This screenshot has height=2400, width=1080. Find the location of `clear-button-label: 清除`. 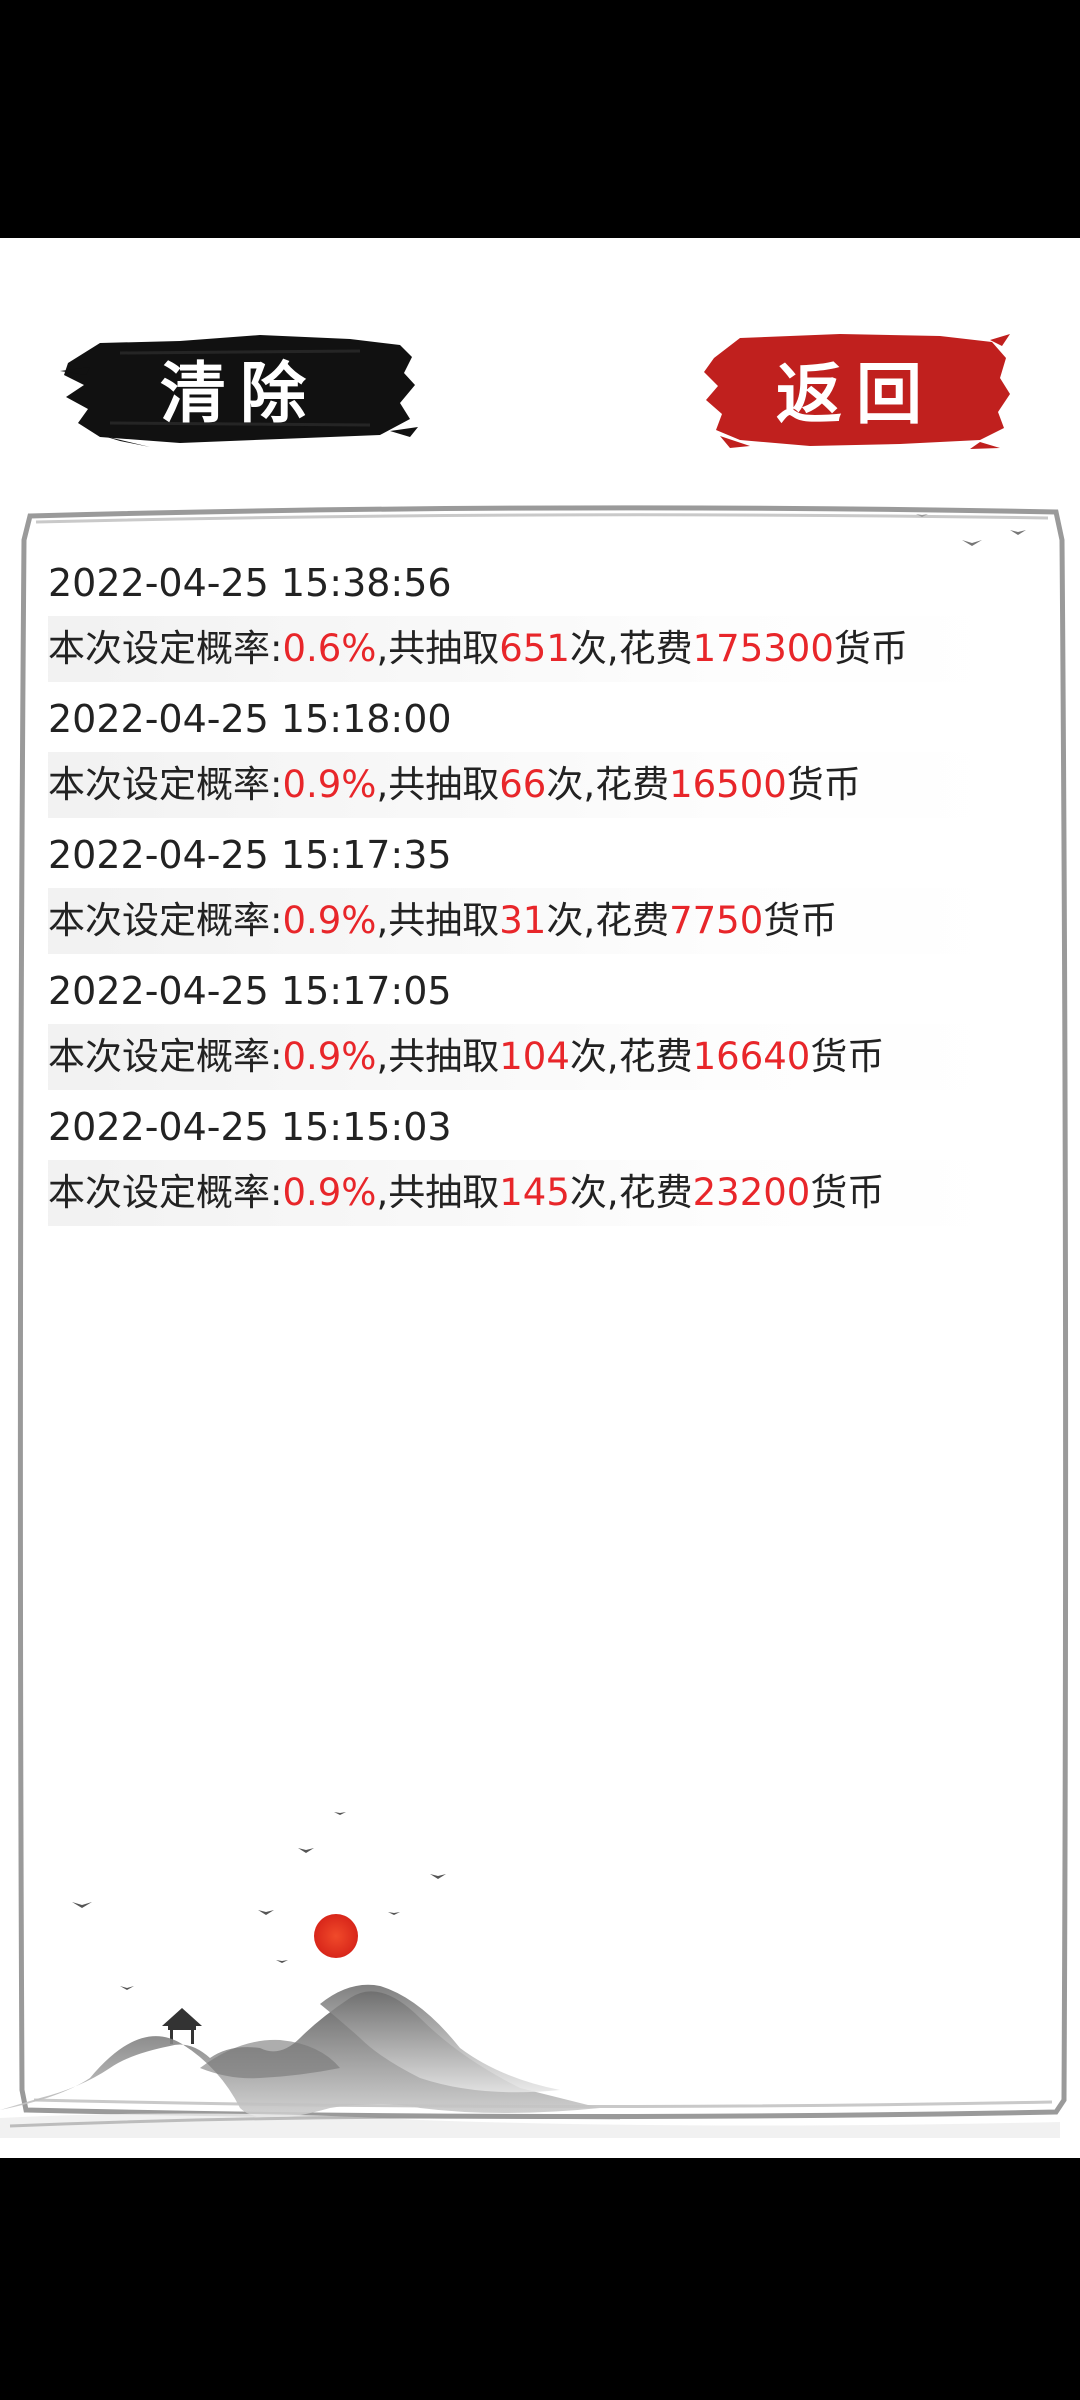

clear-button-label: 清除 is located at coordinates (240, 393).